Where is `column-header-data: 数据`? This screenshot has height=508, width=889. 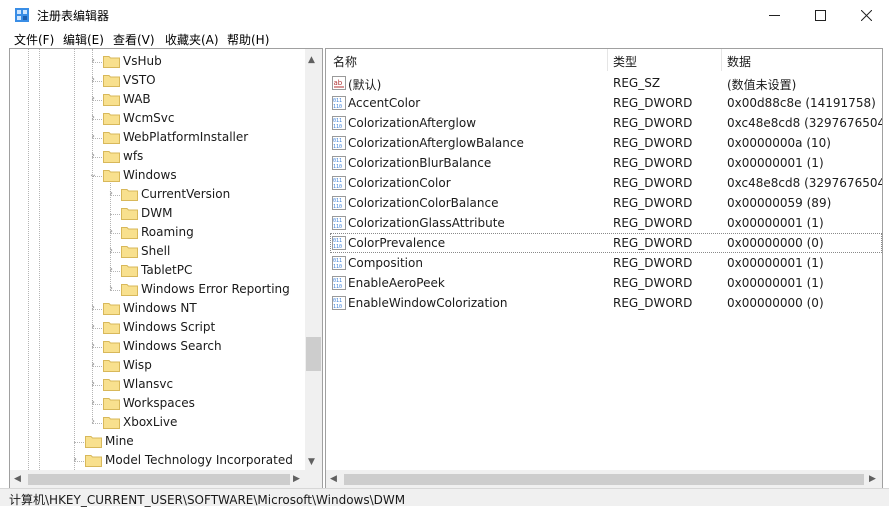 column-header-data: 数据 is located at coordinates (739, 61).